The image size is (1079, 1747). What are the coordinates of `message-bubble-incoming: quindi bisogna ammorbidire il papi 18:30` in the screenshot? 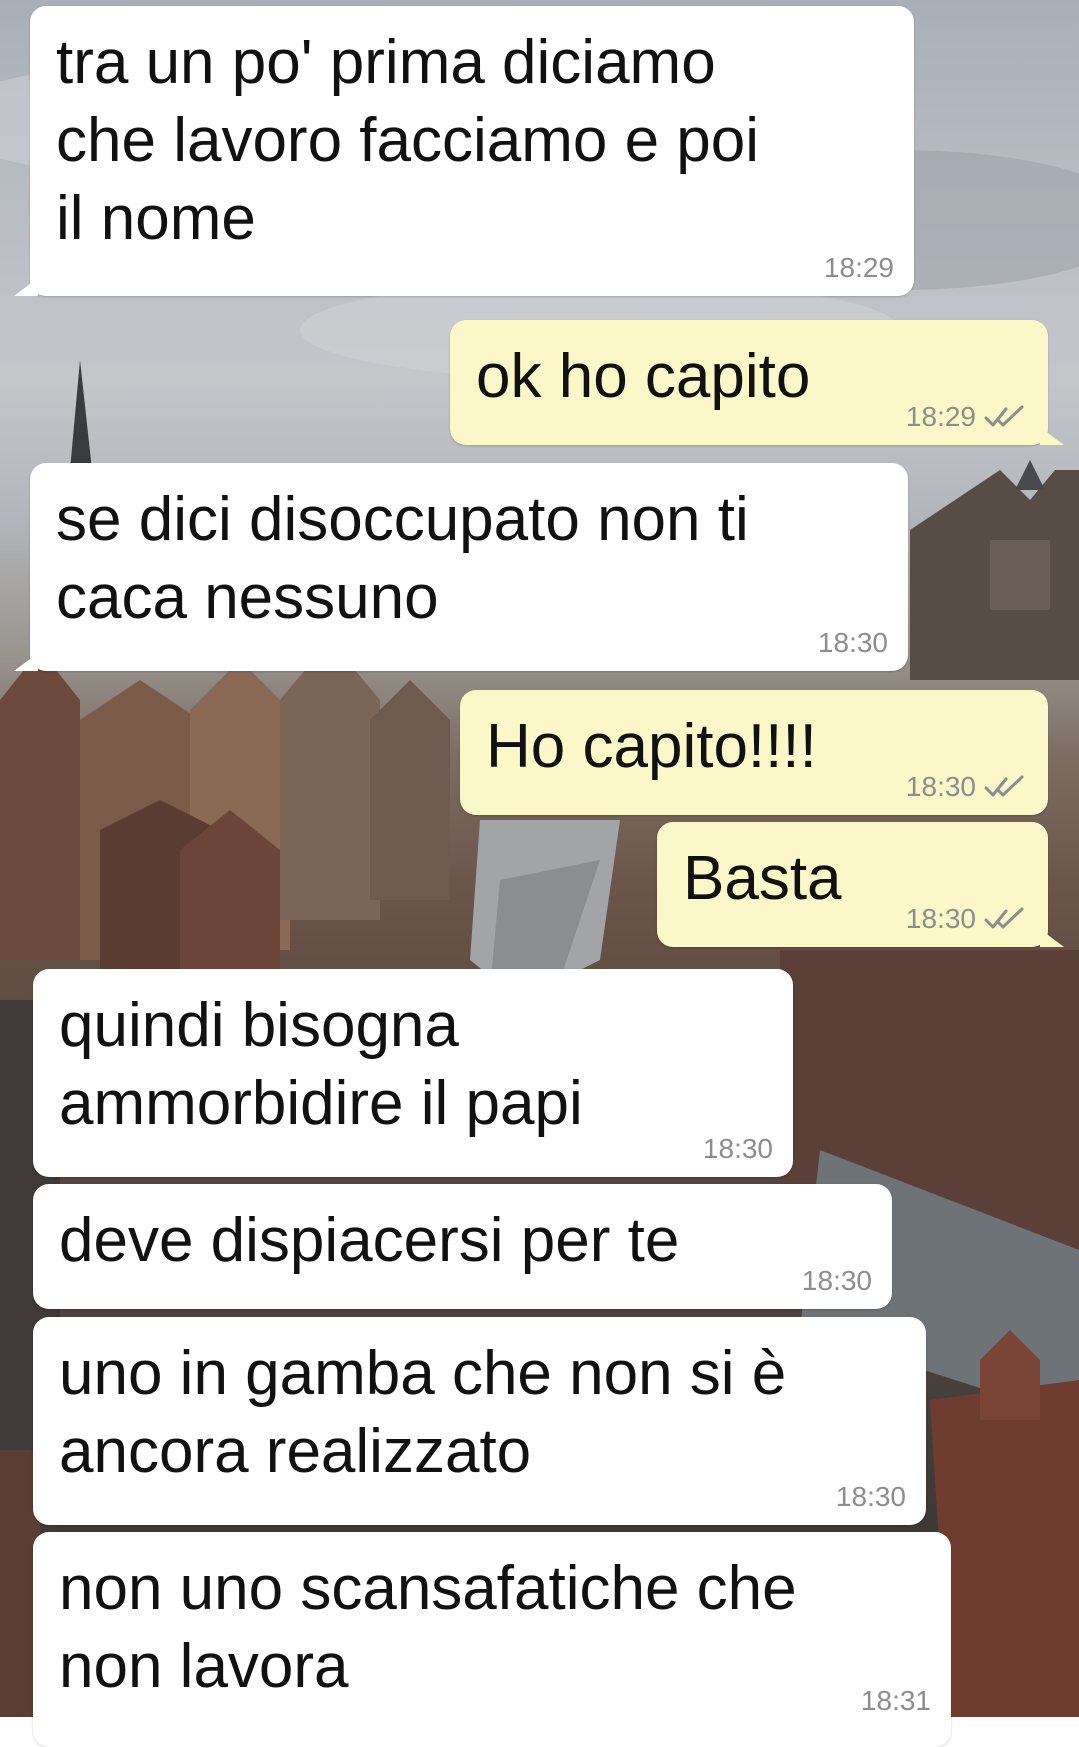 It's located at (413, 1073).